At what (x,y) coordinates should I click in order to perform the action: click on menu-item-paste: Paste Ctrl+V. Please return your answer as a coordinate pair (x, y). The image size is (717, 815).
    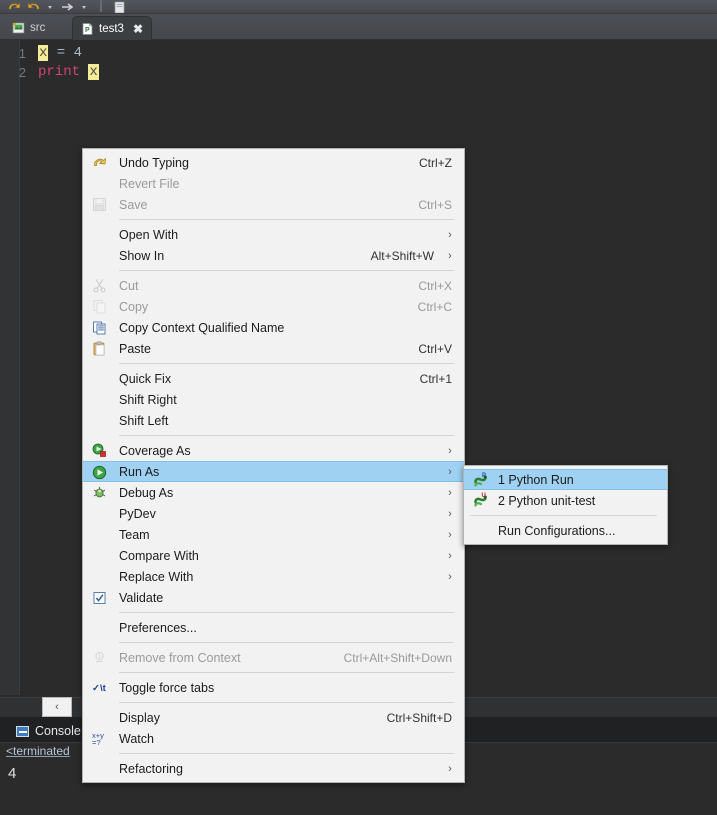
    Looking at the image, I should click on (273, 348).